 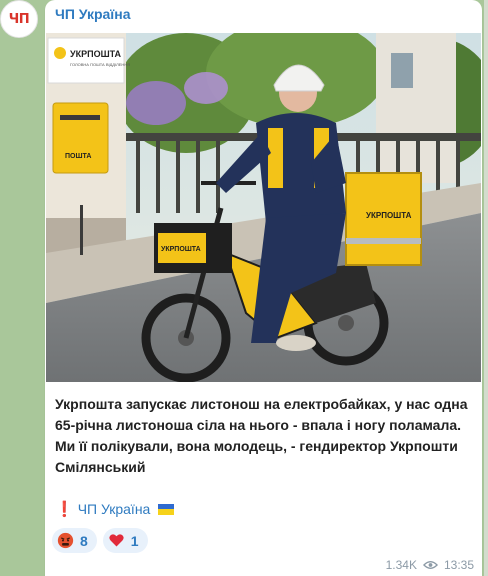 I want to click on angry-face-icon, so click(x=65, y=540).